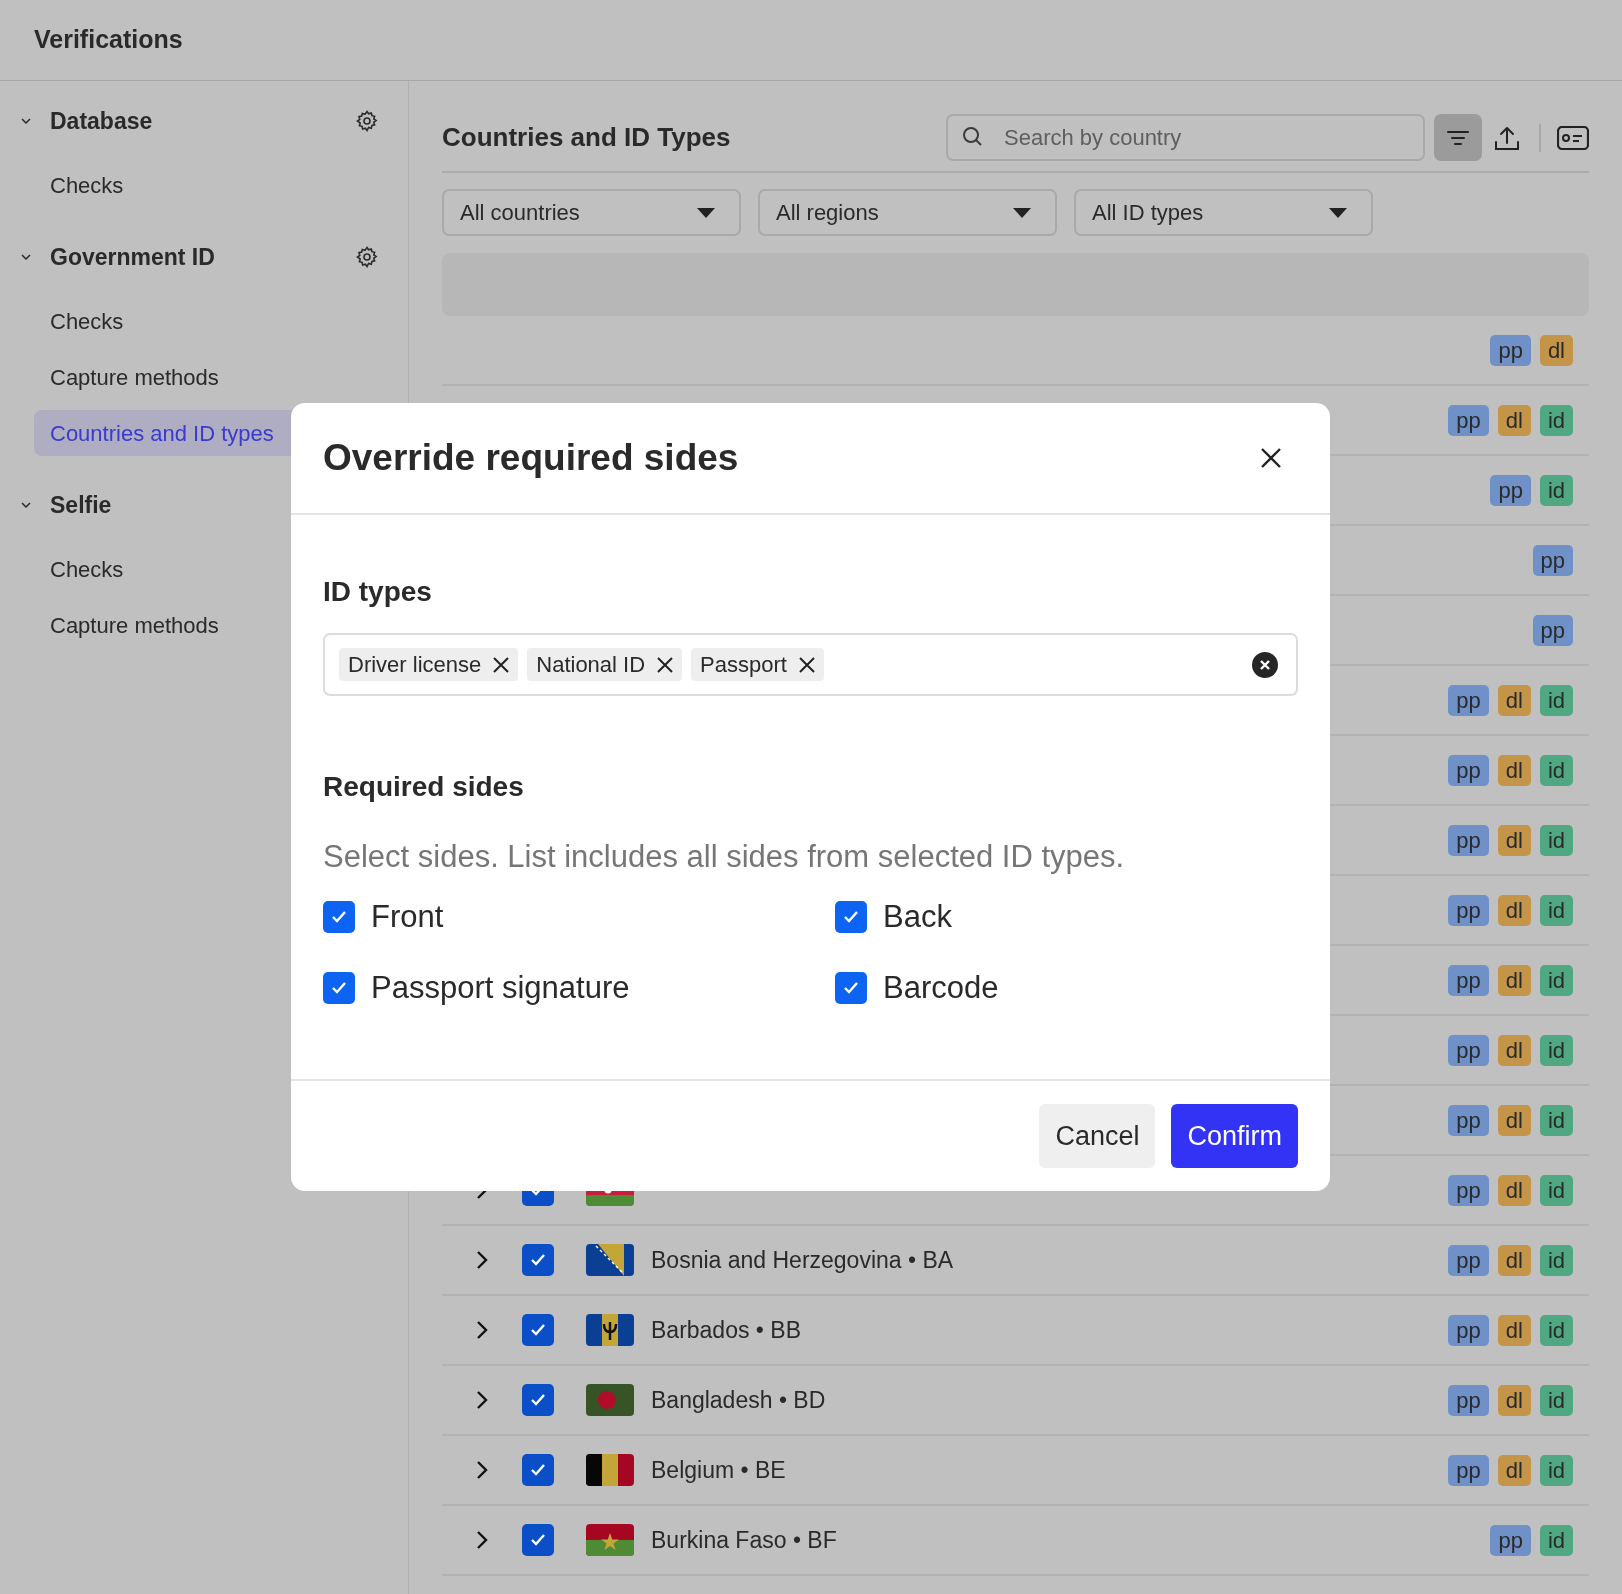  What do you see at coordinates (738, 1400) in the screenshot?
I see `country-name: Bangladesh • BD` at bounding box center [738, 1400].